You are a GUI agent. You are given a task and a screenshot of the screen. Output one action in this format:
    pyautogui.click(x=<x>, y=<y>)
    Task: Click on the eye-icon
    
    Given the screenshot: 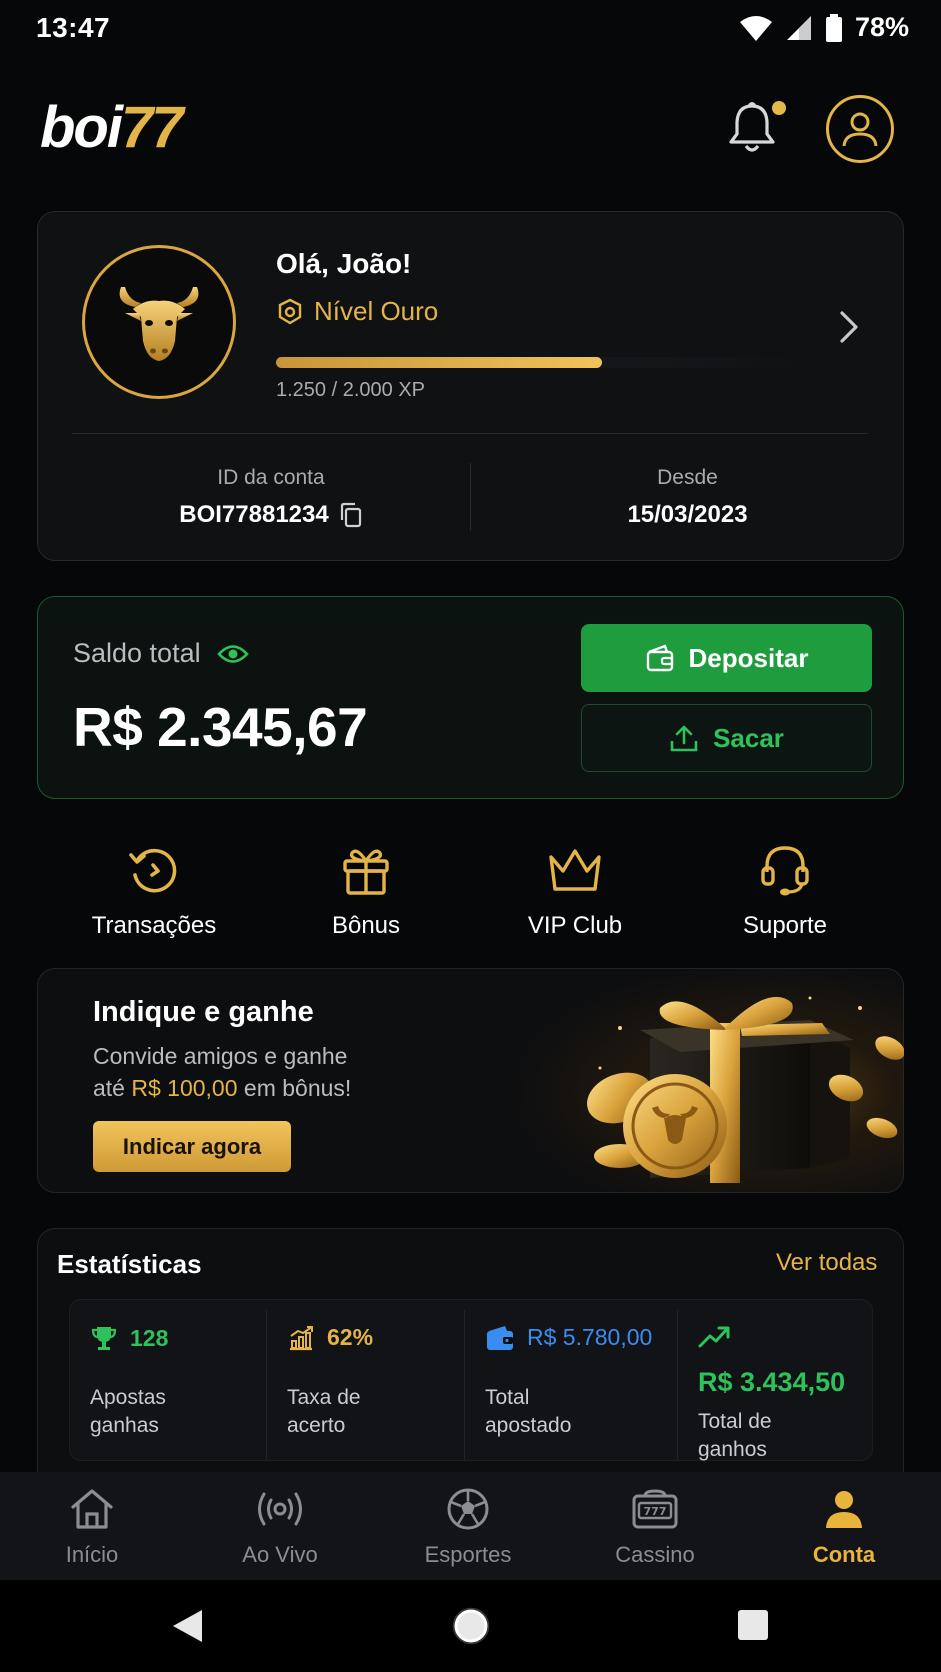 What is the action you would take?
    pyautogui.click(x=232, y=654)
    